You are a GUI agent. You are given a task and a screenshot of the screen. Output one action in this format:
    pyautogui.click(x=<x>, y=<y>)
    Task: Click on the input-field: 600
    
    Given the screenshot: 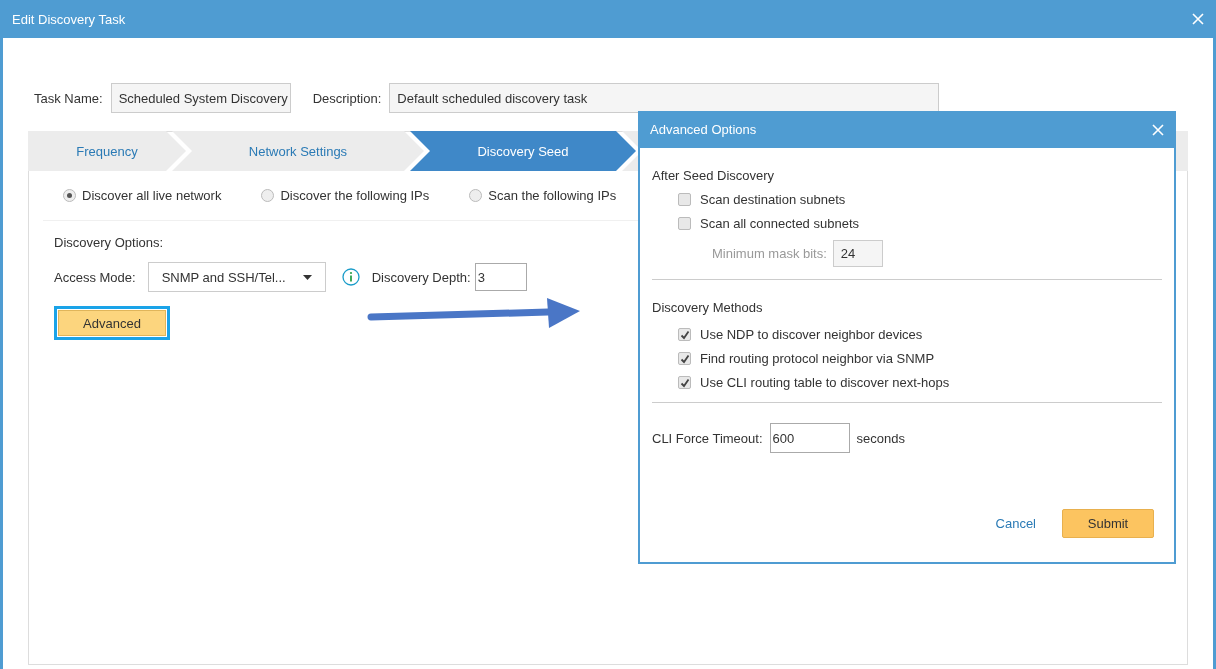 What is the action you would take?
    pyautogui.click(x=809, y=438)
    